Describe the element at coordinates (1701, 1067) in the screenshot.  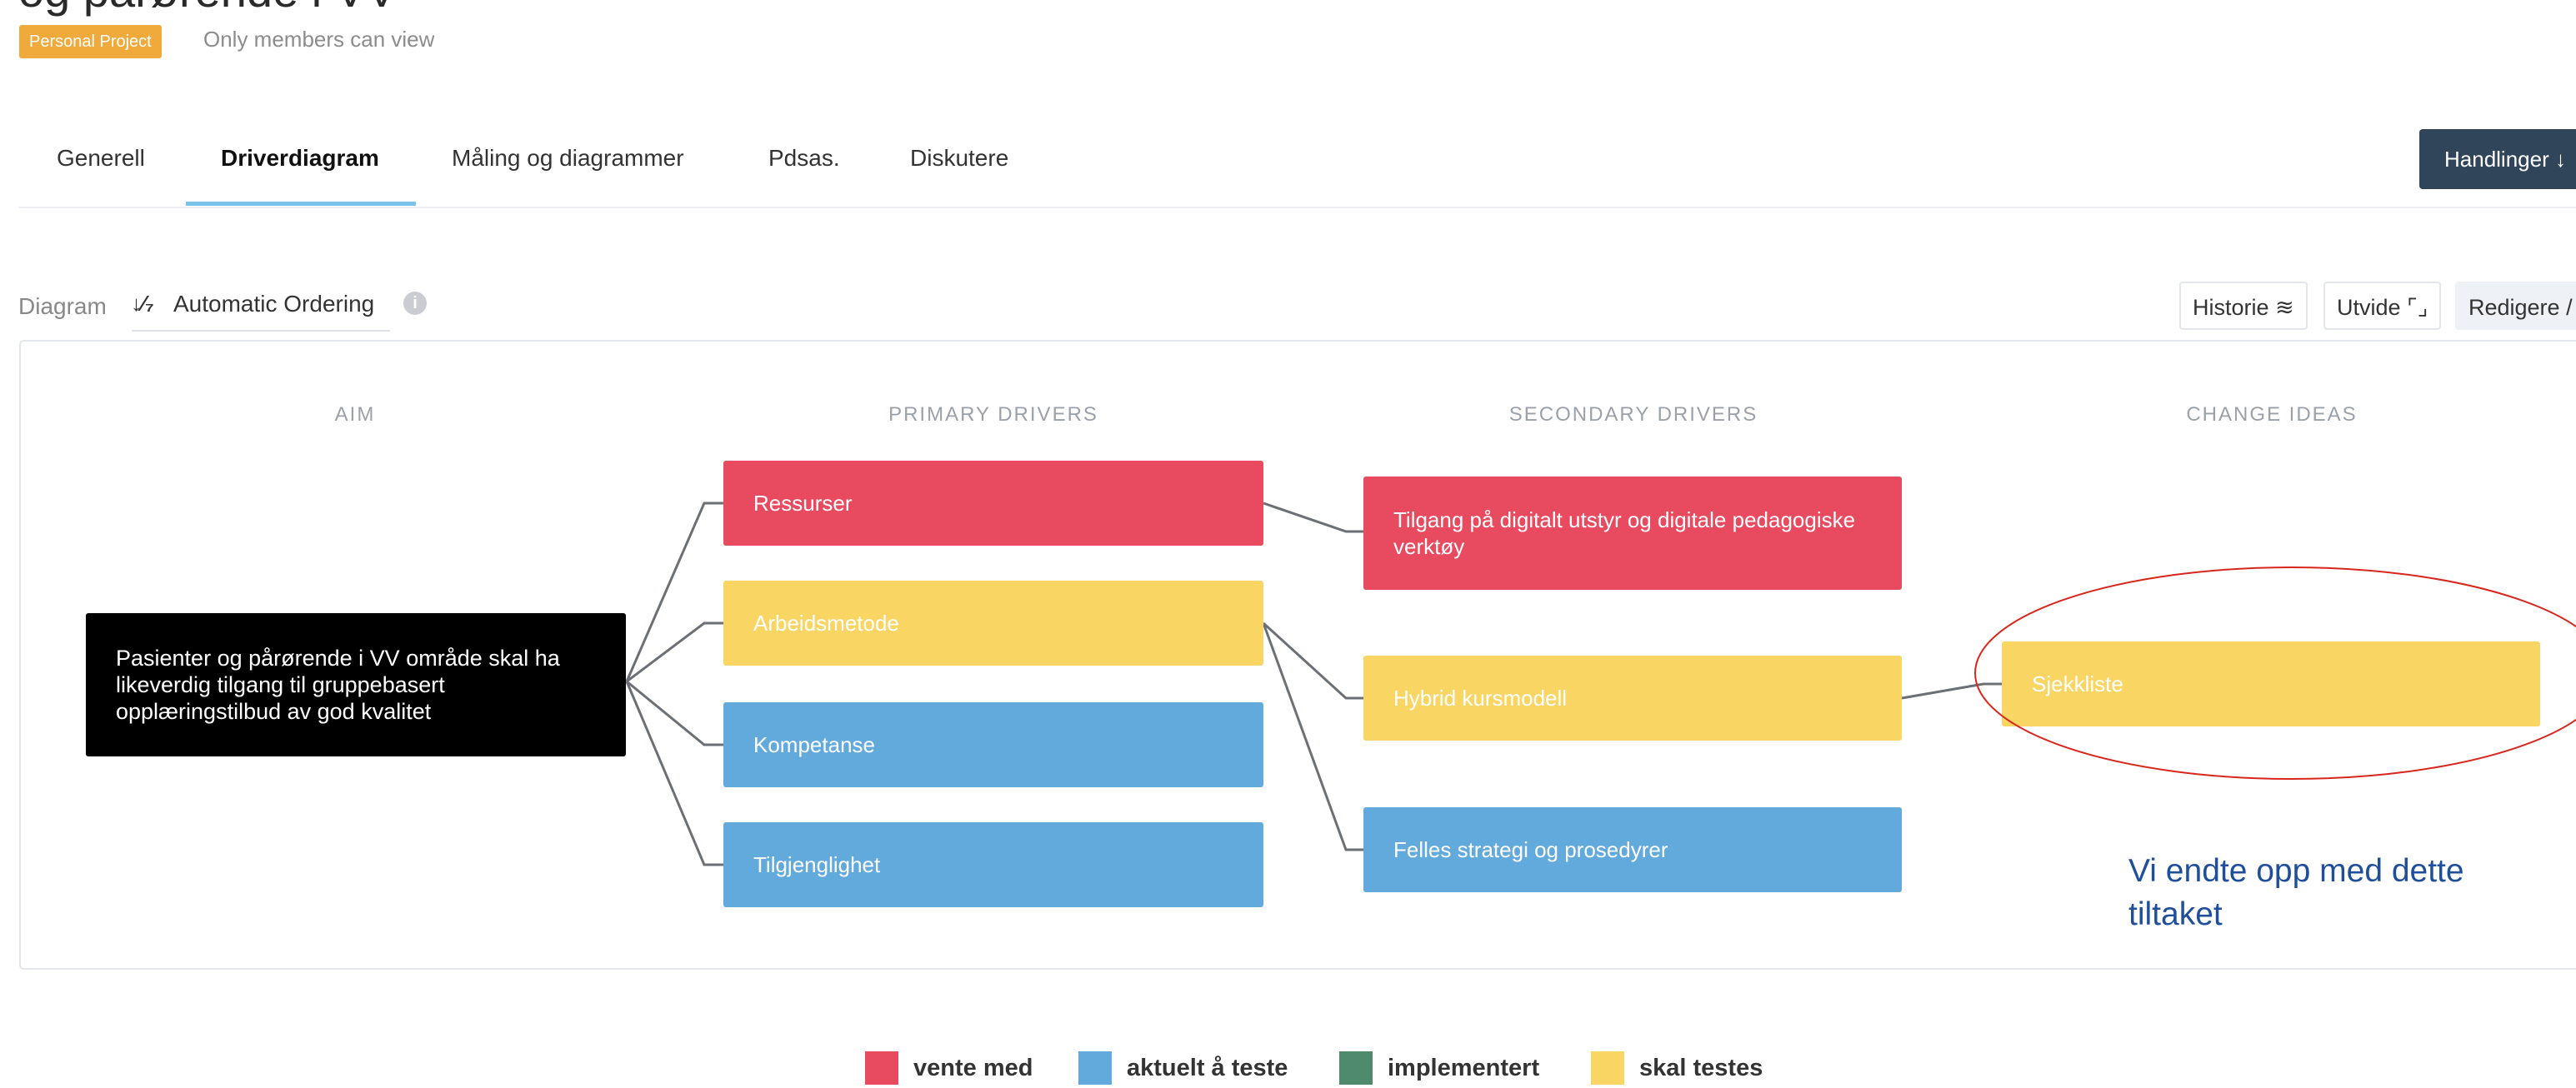
I see `legend-label: skal testes` at that location.